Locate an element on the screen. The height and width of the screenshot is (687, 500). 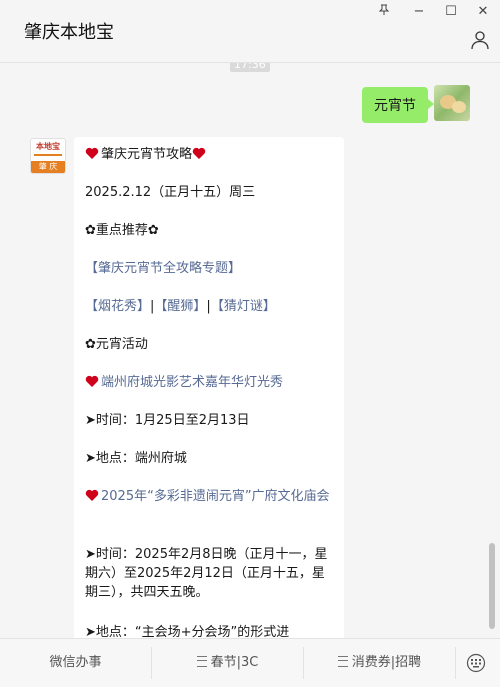
minimize-button: − is located at coordinates (419, 11).